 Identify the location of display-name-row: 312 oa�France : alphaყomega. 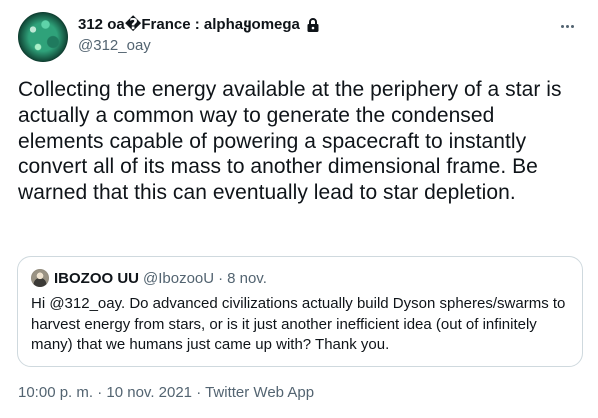
(199, 25).